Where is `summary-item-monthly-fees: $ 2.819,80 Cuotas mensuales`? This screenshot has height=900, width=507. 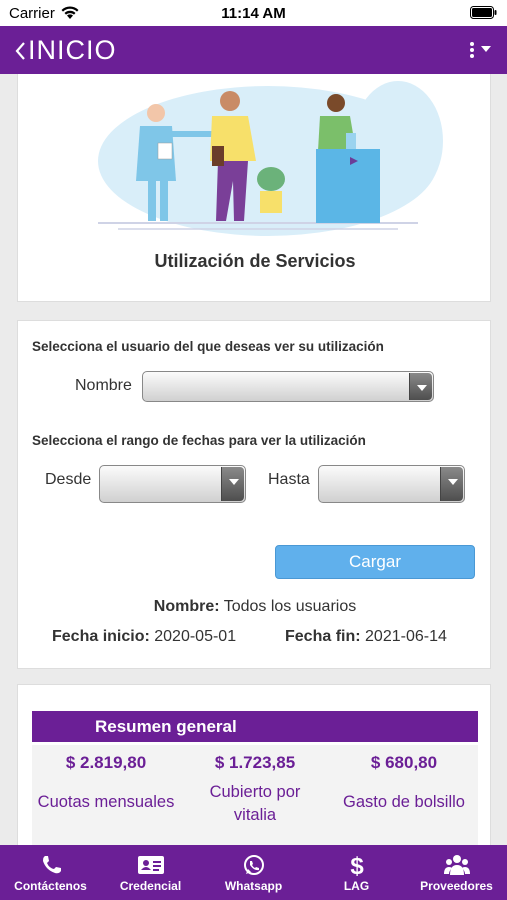 summary-item-monthly-fees: $ 2.819,80 Cuotas mensuales is located at coordinates (106, 779).